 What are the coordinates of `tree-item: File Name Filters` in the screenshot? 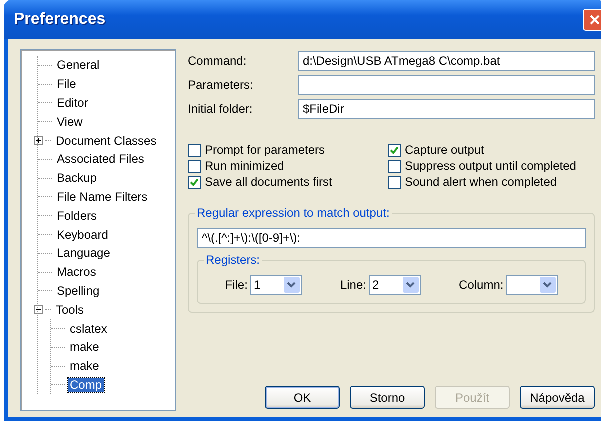 It's located at (102, 197).